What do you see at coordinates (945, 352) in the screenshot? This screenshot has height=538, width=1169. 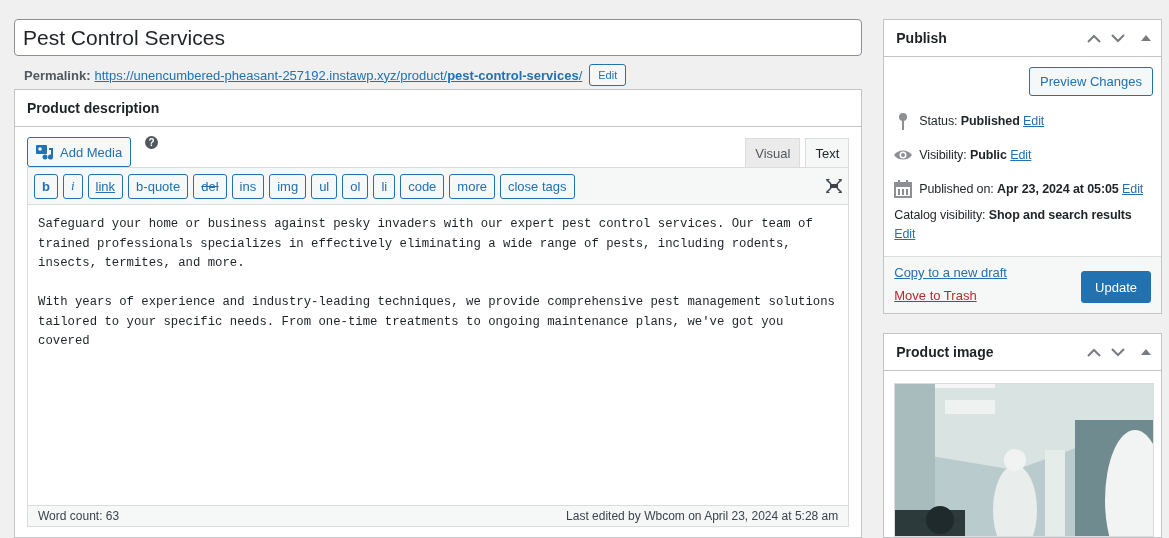 I see `box-title: Product image` at bounding box center [945, 352].